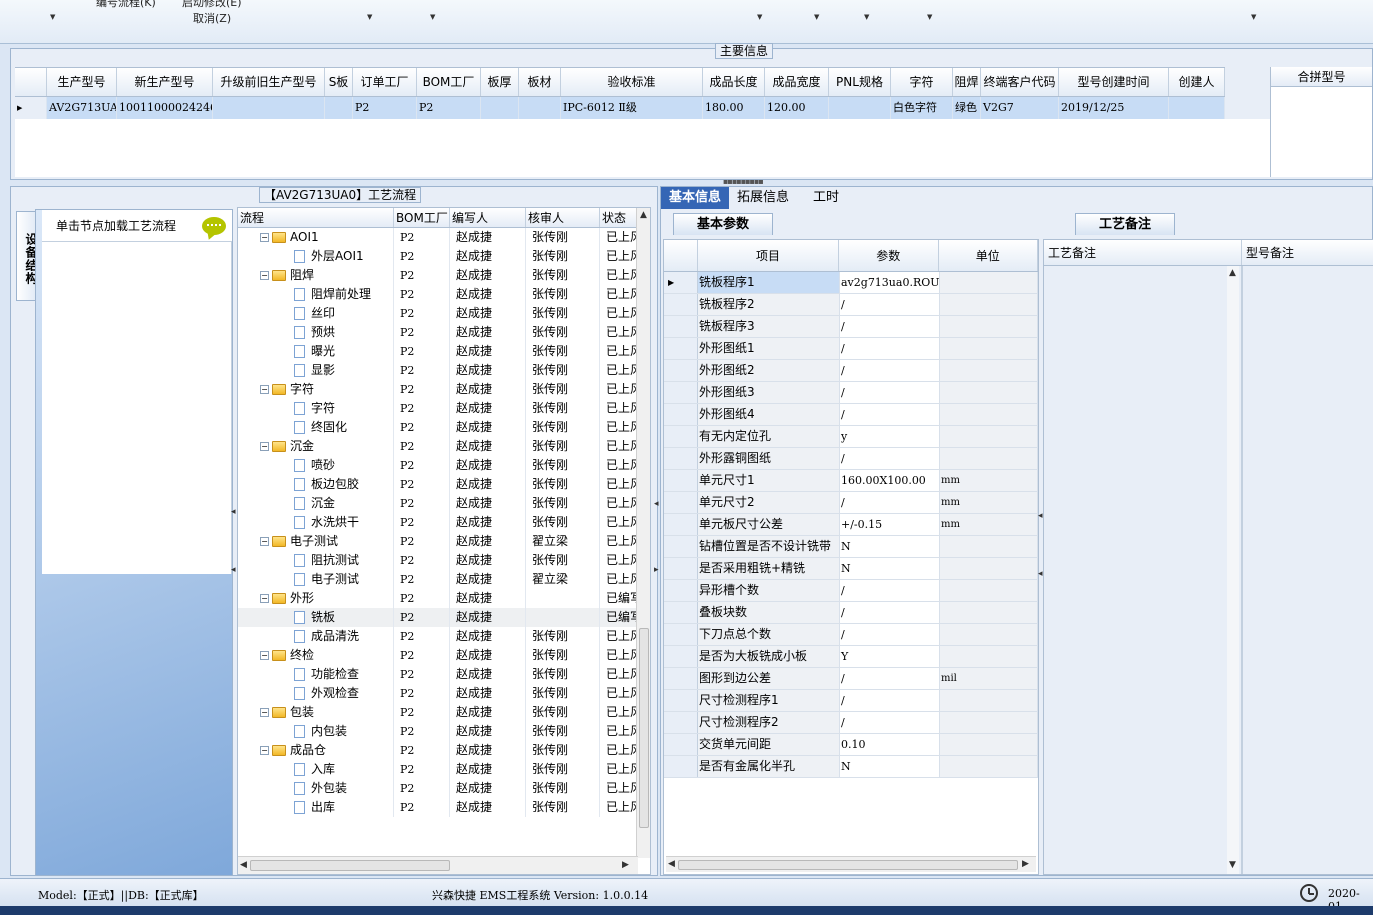 This screenshot has width=1373, height=915. I want to click on param-row: 外形露铜图纸 /, so click(851, 459).